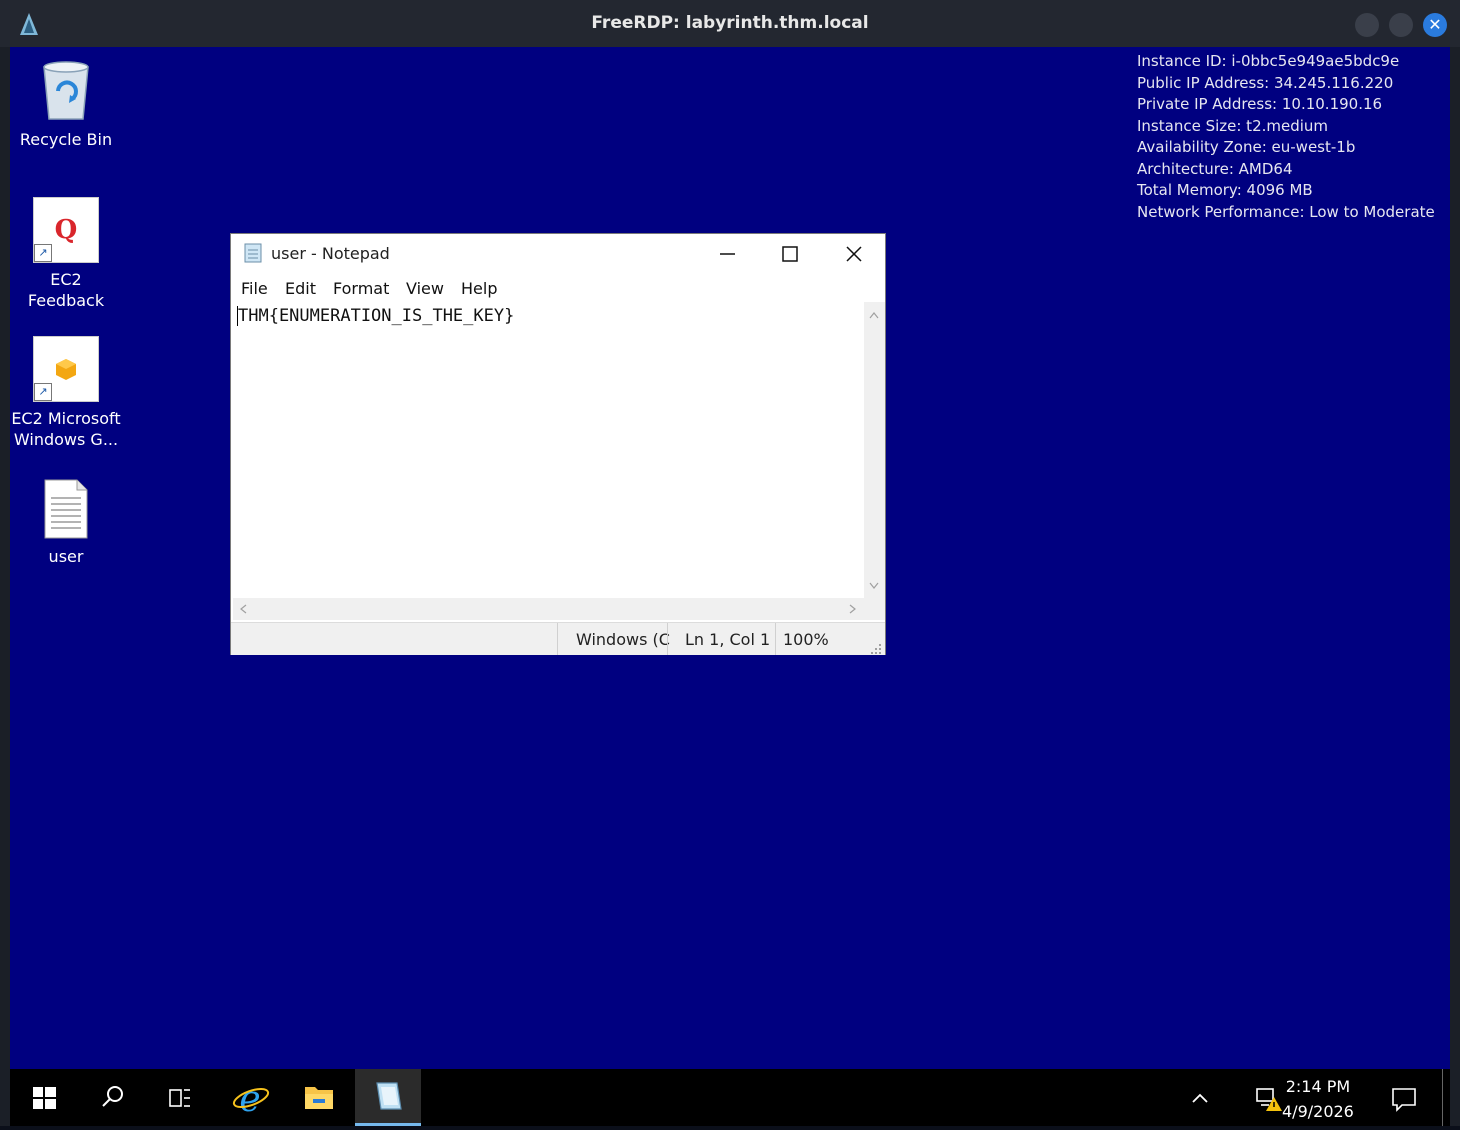 The height and width of the screenshot is (1130, 1460). What do you see at coordinates (728, 639) in the screenshot?
I see `status-position: Ln 1, Col 1` at bounding box center [728, 639].